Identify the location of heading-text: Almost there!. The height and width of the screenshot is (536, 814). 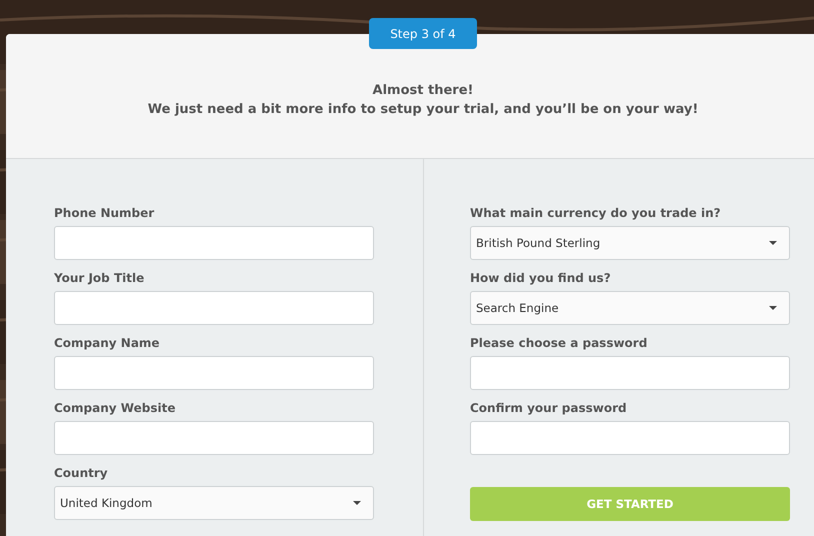
(423, 91).